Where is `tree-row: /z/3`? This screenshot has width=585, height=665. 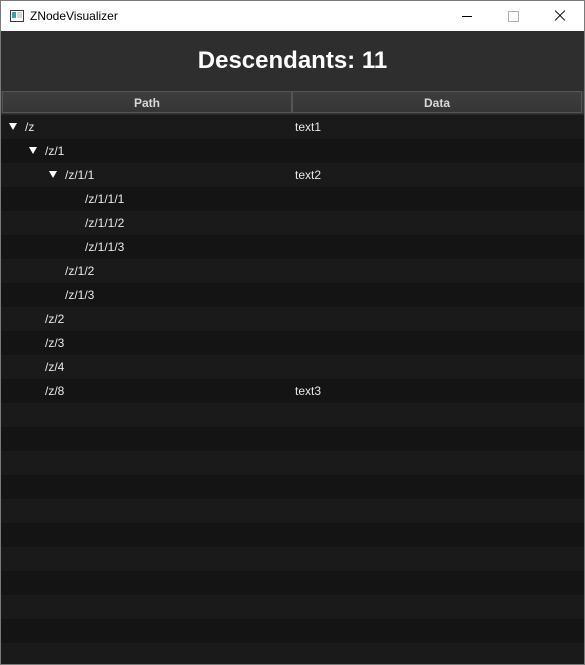 tree-row: /z/3 is located at coordinates (292, 343).